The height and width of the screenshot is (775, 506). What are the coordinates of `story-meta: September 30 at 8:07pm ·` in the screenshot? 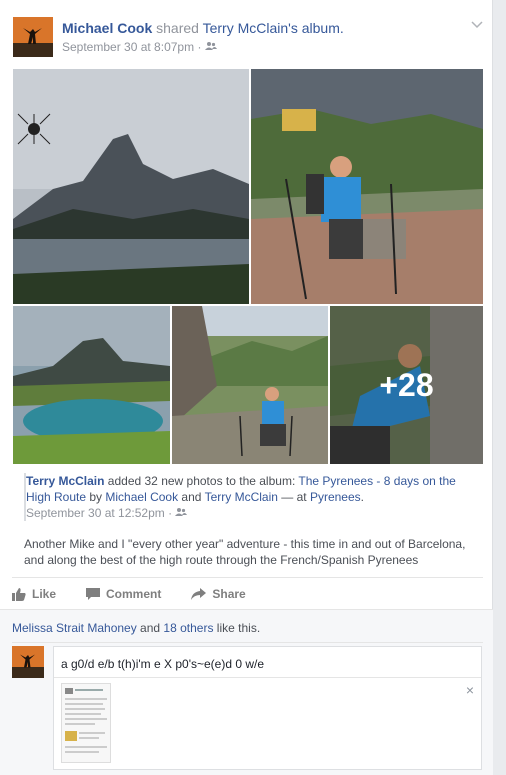 It's located at (139, 47).